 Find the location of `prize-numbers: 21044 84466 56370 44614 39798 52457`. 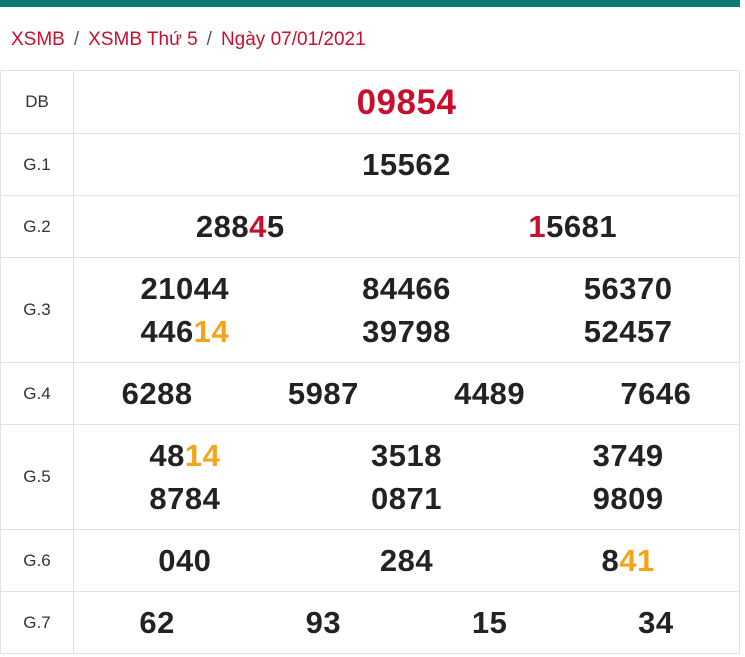

prize-numbers: 21044 84466 56370 44614 39798 52457 is located at coordinates (406, 310).